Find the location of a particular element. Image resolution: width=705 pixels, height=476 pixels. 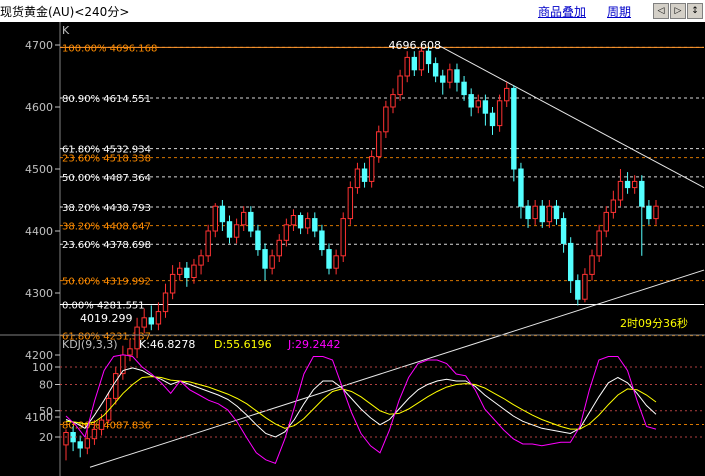

period-link: 周期 is located at coordinates (619, 11).